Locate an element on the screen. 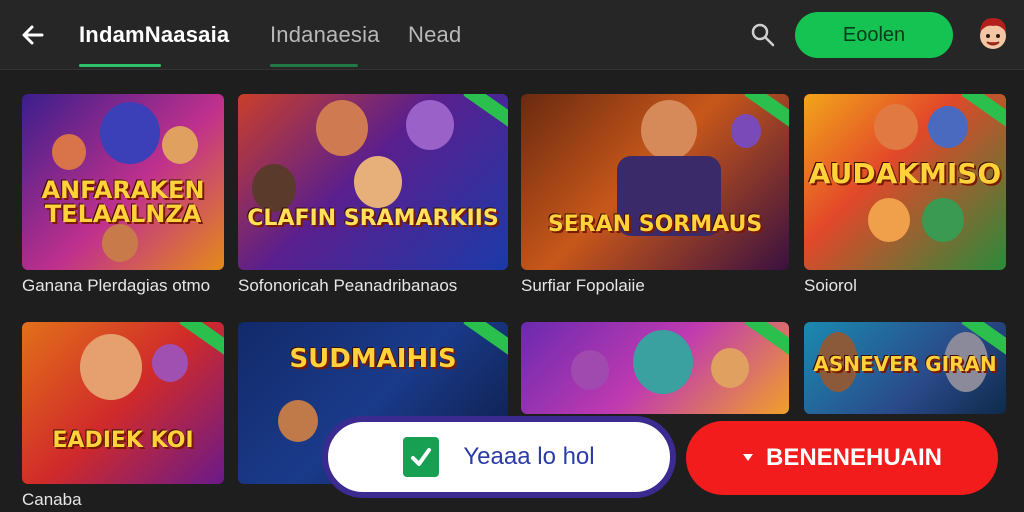 This screenshot has height=512, width=1024. login-button: Eoolen is located at coordinates (874, 35).